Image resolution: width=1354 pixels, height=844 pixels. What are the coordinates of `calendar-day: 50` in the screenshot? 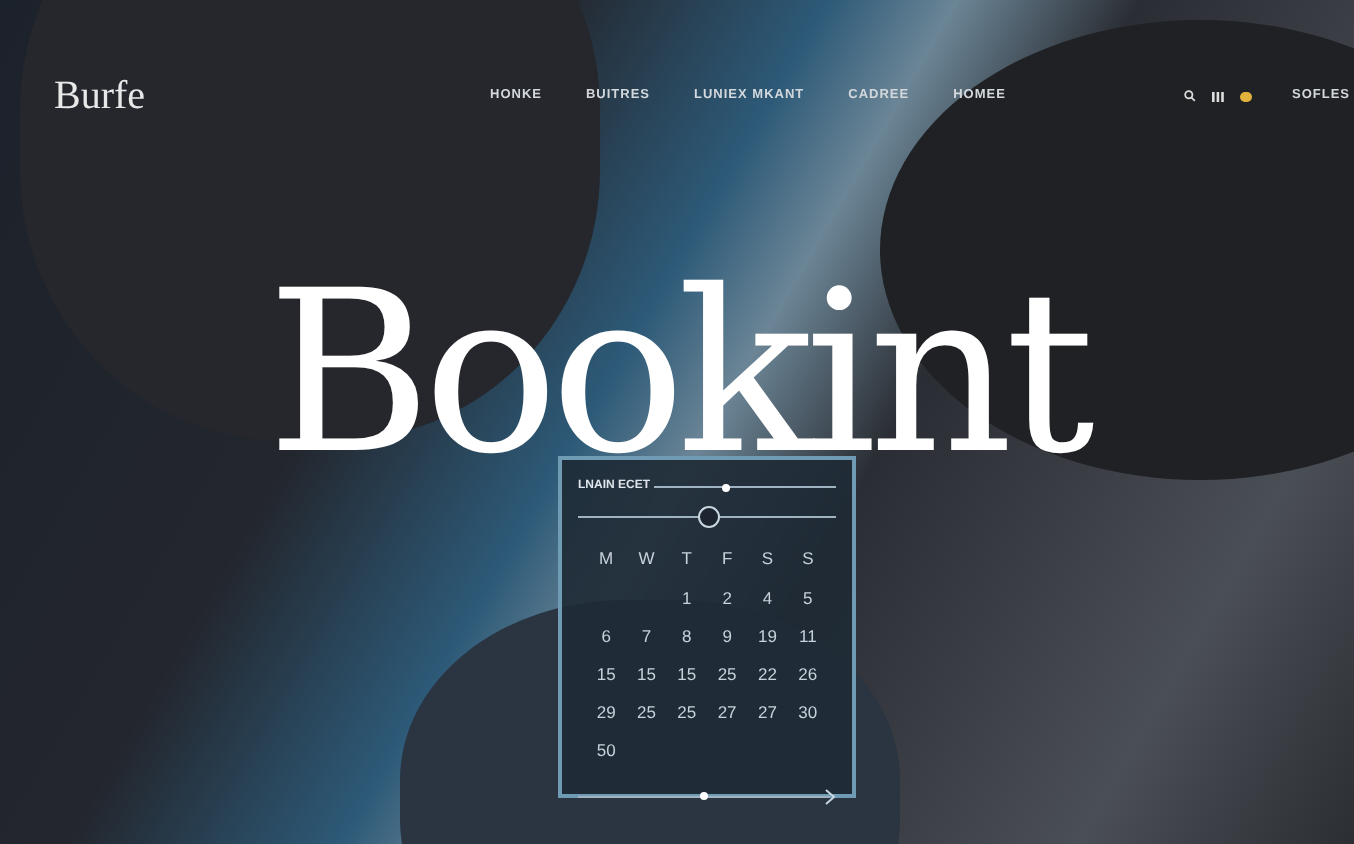 It's located at (606, 750).